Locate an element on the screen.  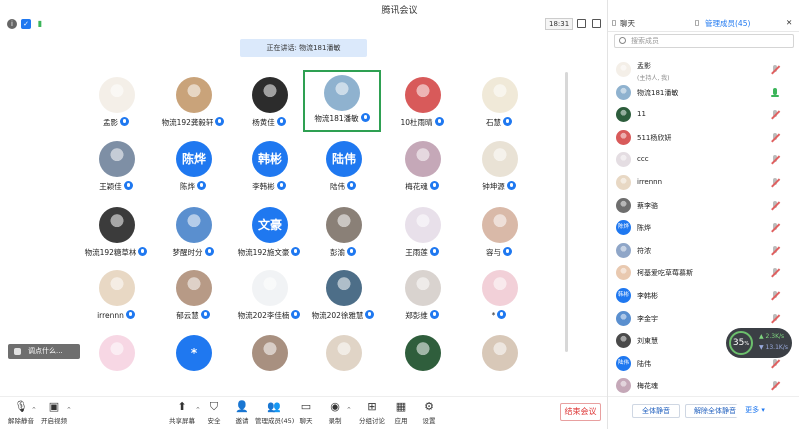
member-row: 物流181潘敏 is located at coordinates (703, 93).